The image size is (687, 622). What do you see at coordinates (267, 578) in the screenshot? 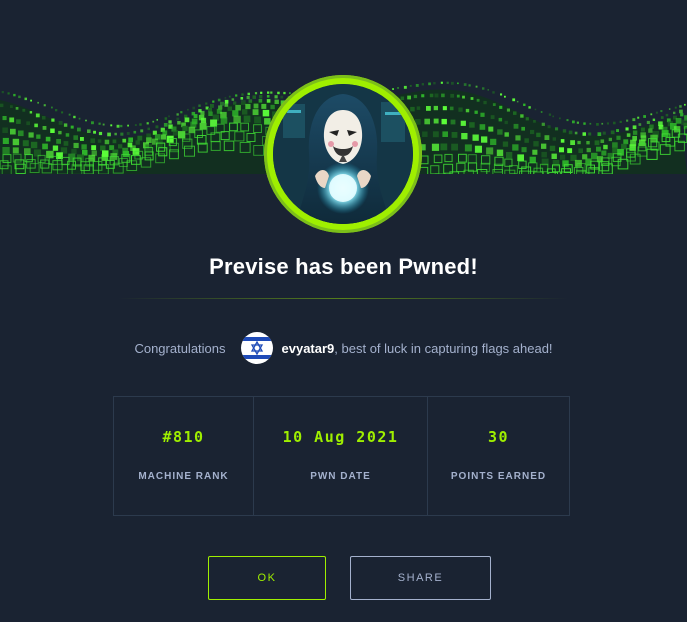
I see `ok-button: OK` at bounding box center [267, 578].